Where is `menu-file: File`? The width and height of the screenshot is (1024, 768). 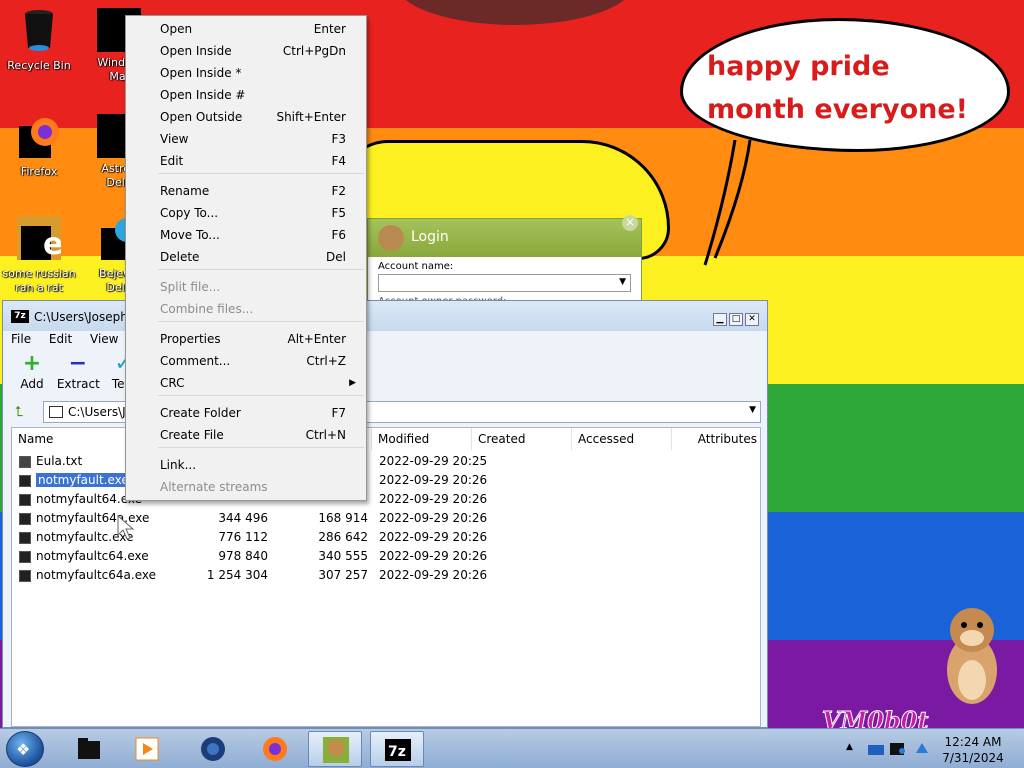 menu-file: File is located at coordinates (21, 339).